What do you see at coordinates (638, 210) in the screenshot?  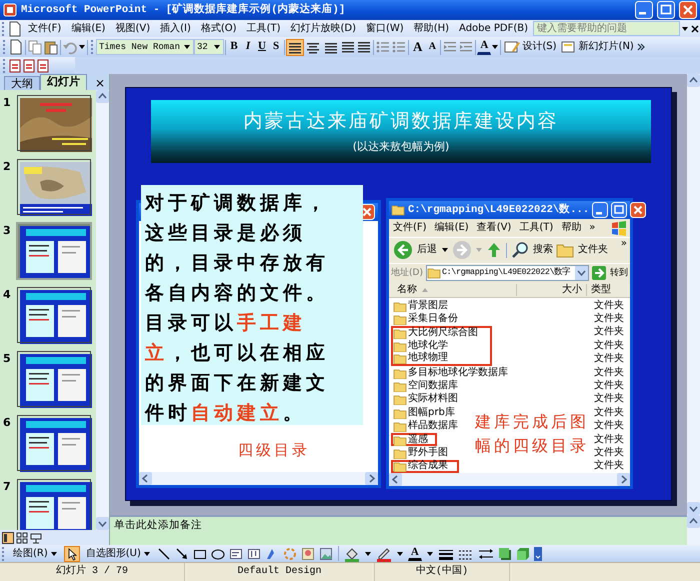 I see `close-button` at bounding box center [638, 210].